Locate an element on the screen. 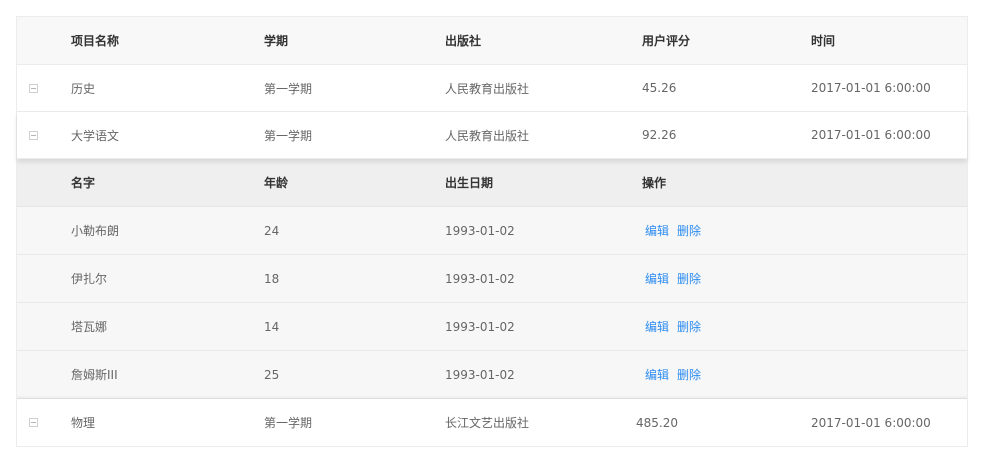 The height and width of the screenshot is (464, 984). sub-cell-name: 小勒布朗 is located at coordinates (95, 231).